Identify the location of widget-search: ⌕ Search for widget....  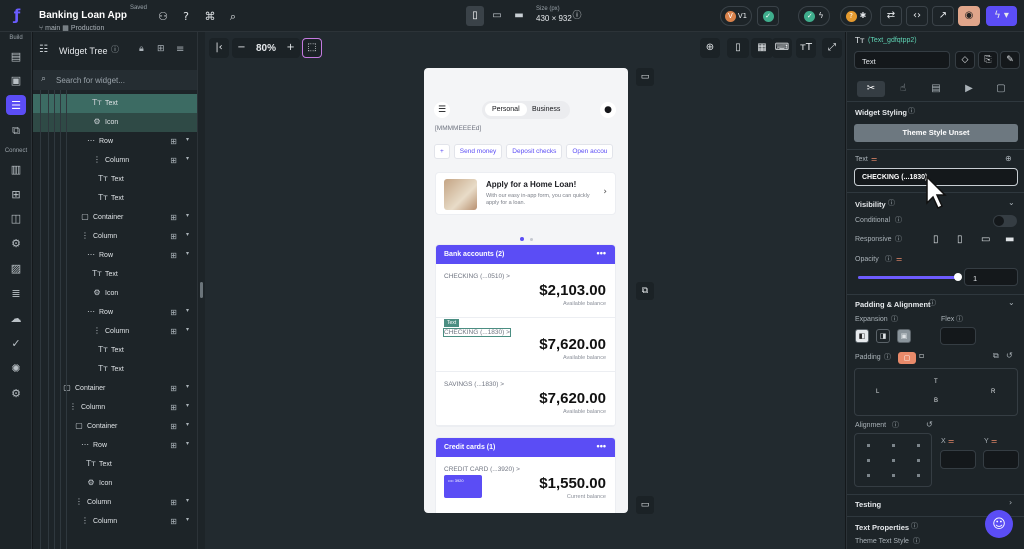
(115, 80).